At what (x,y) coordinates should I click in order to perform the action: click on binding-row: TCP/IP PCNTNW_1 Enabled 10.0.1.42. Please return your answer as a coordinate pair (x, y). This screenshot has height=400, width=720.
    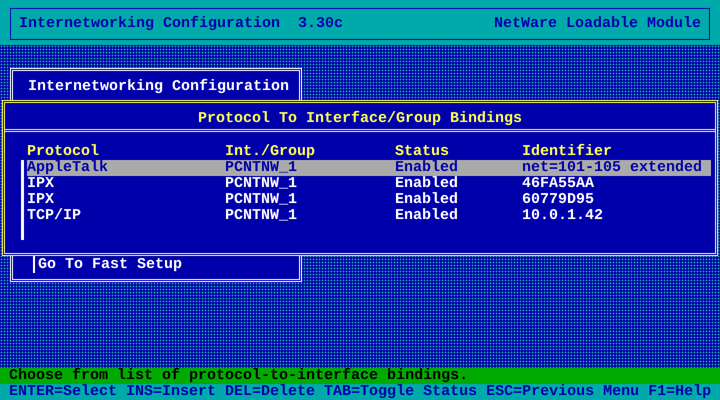
    Looking at the image, I should click on (369, 216).